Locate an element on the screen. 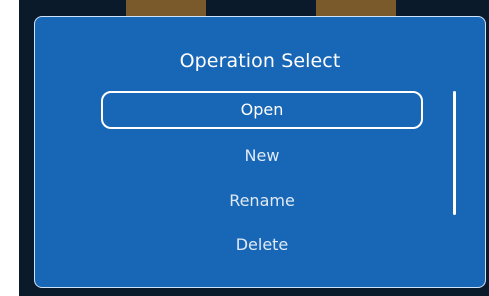  option-rename-button: Rename is located at coordinates (262, 202).